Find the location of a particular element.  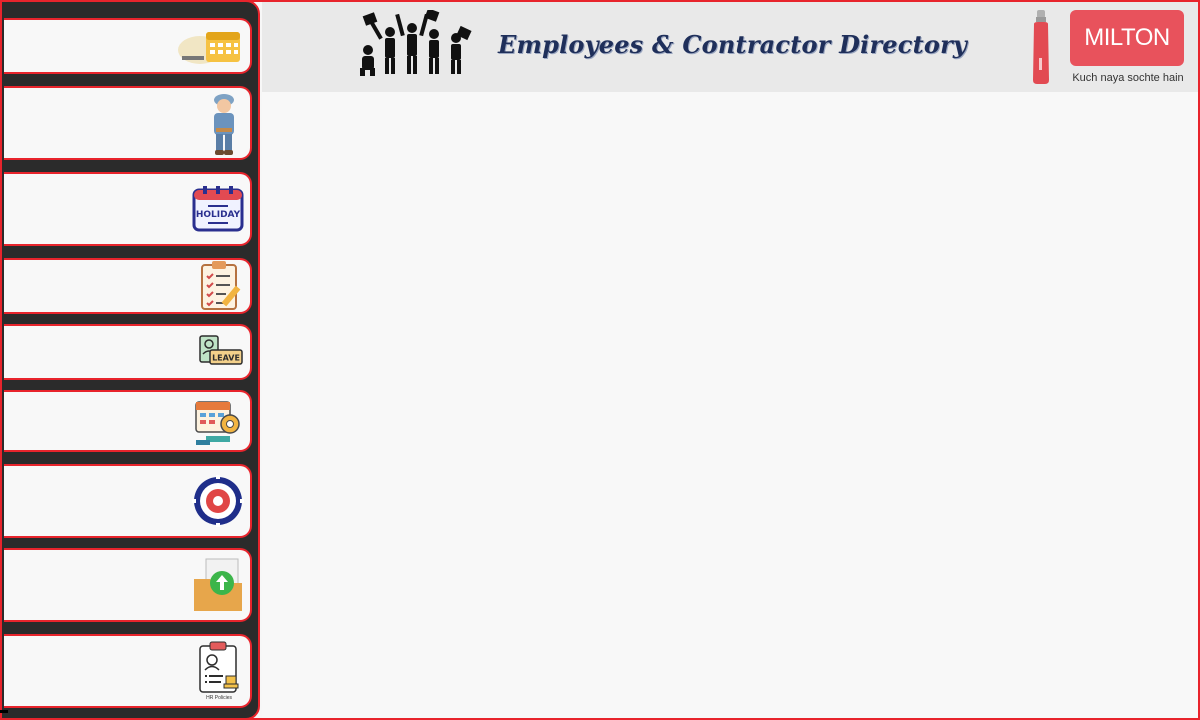

leave-icon: LEAVE is located at coordinates (221, 350).